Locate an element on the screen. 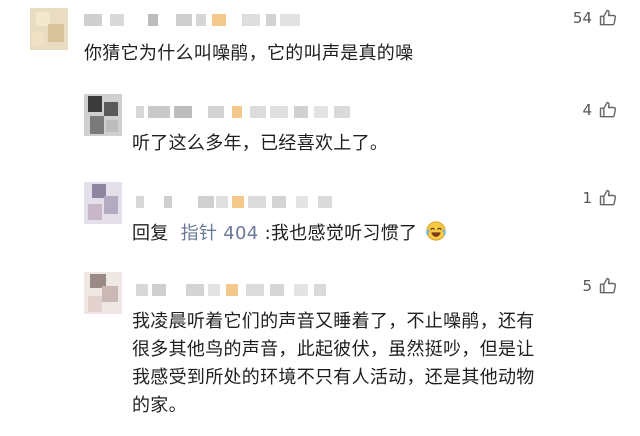  like-button: 1 is located at coordinates (600, 198).